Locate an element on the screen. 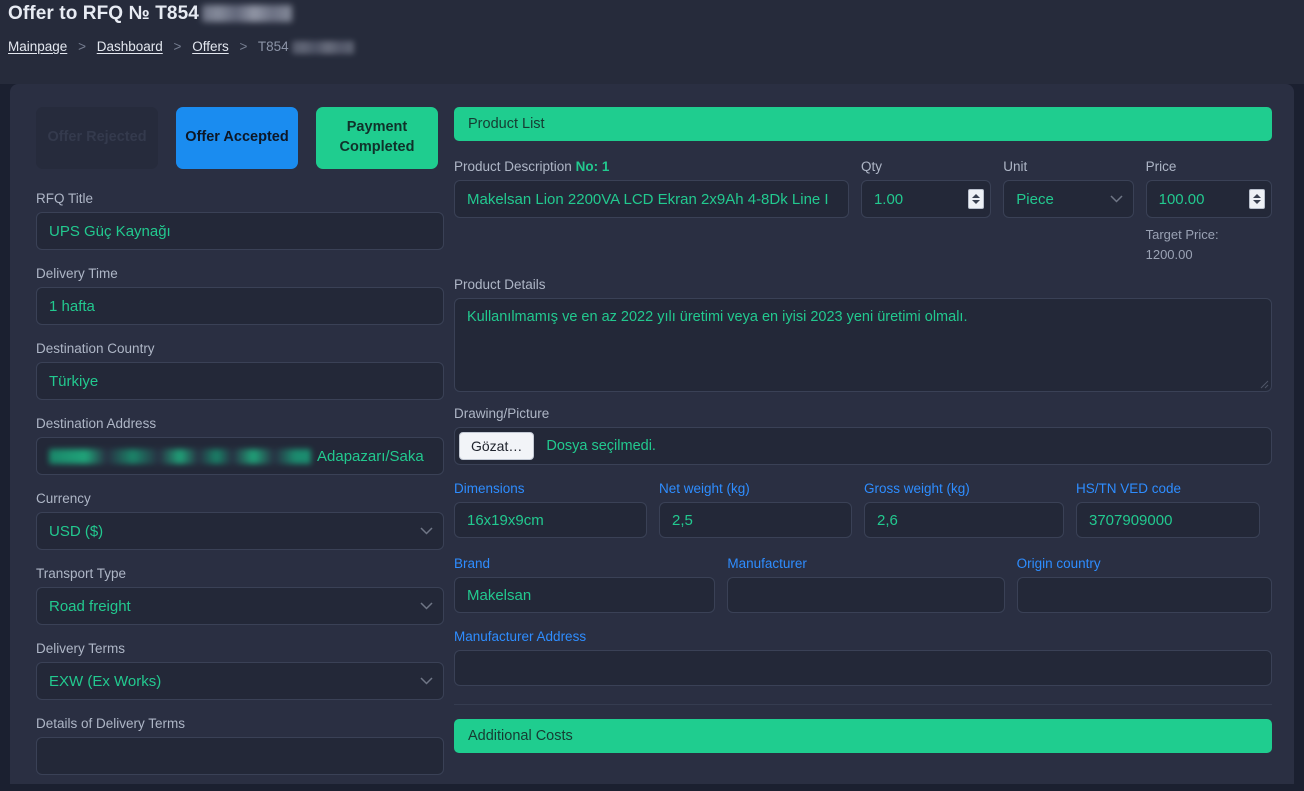 Image resolution: width=1304 pixels, height=791 pixels. delivery-terms-select: EXW (Ex Works) is located at coordinates (240, 681).